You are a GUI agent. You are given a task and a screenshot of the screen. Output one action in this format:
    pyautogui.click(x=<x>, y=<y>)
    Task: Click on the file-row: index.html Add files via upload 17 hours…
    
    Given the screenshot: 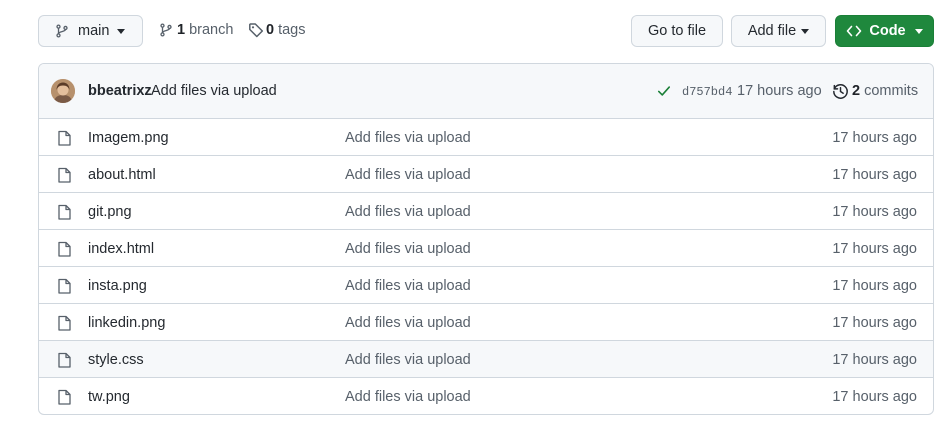 What is the action you would take?
    pyautogui.click(x=486, y=248)
    